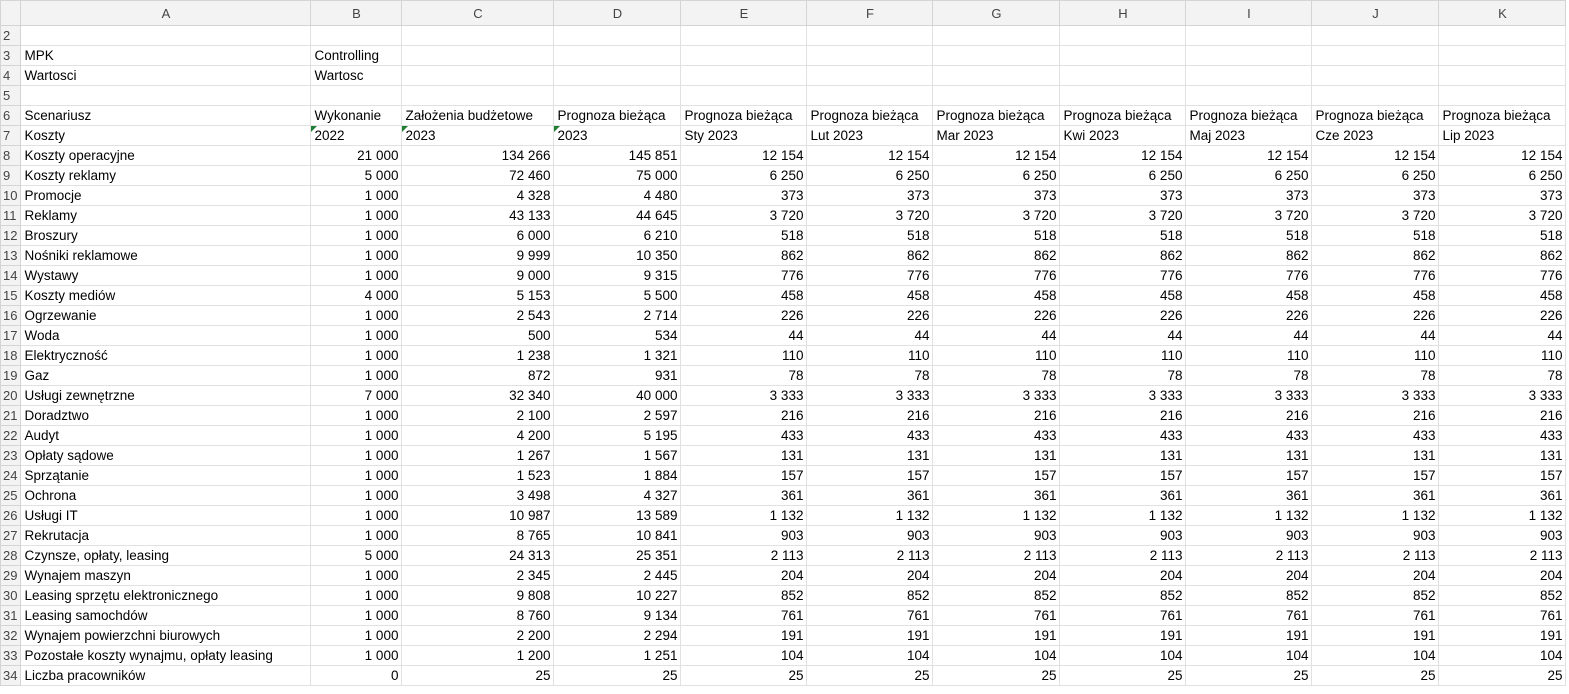 This screenshot has height=694, width=1569. I want to click on cell-c19: 872, so click(478, 375).